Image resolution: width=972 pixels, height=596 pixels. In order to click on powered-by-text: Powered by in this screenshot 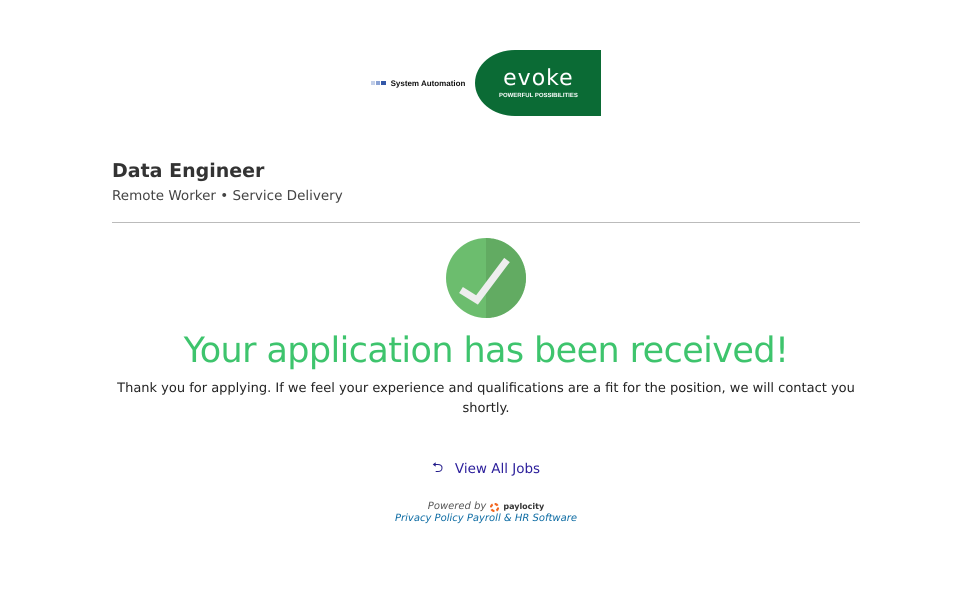, I will do `click(457, 507)`.